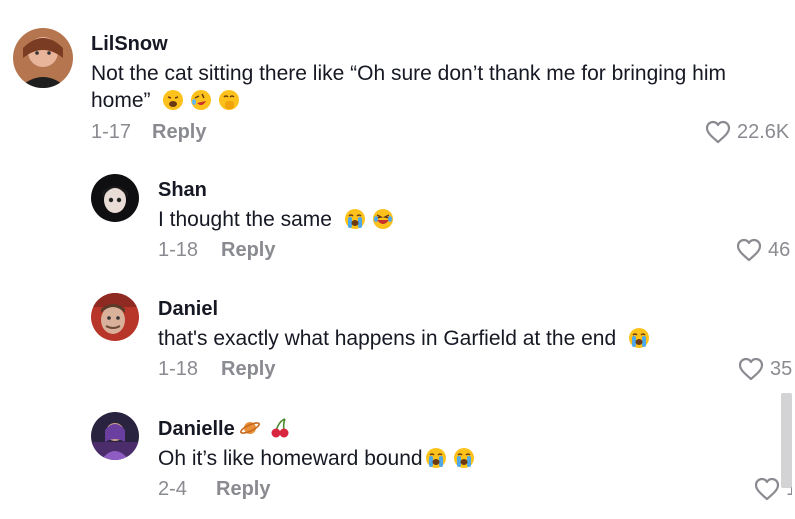  What do you see at coordinates (781, 368) in the screenshot?
I see `like-count: 35` at bounding box center [781, 368].